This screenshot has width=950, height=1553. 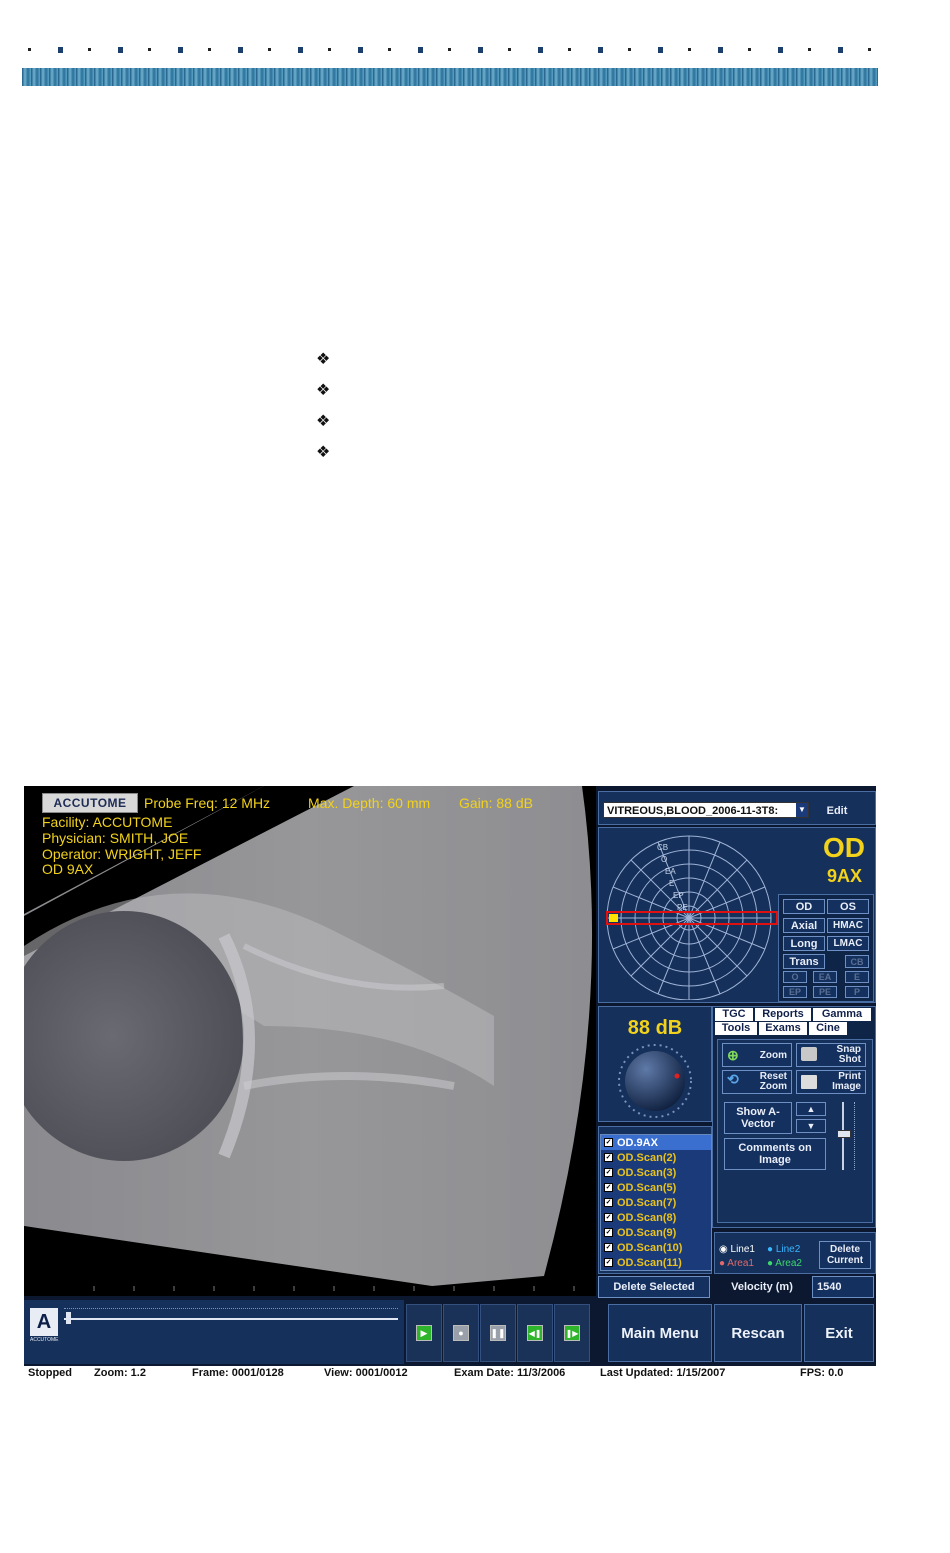 What do you see at coordinates (804, 925) in the screenshot?
I see `axial-button: Axial` at bounding box center [804, 925].